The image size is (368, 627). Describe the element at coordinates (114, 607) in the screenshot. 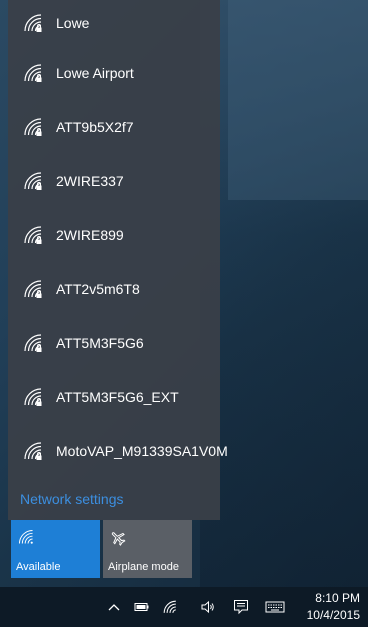

I see `chevron-up-icon` at that location.